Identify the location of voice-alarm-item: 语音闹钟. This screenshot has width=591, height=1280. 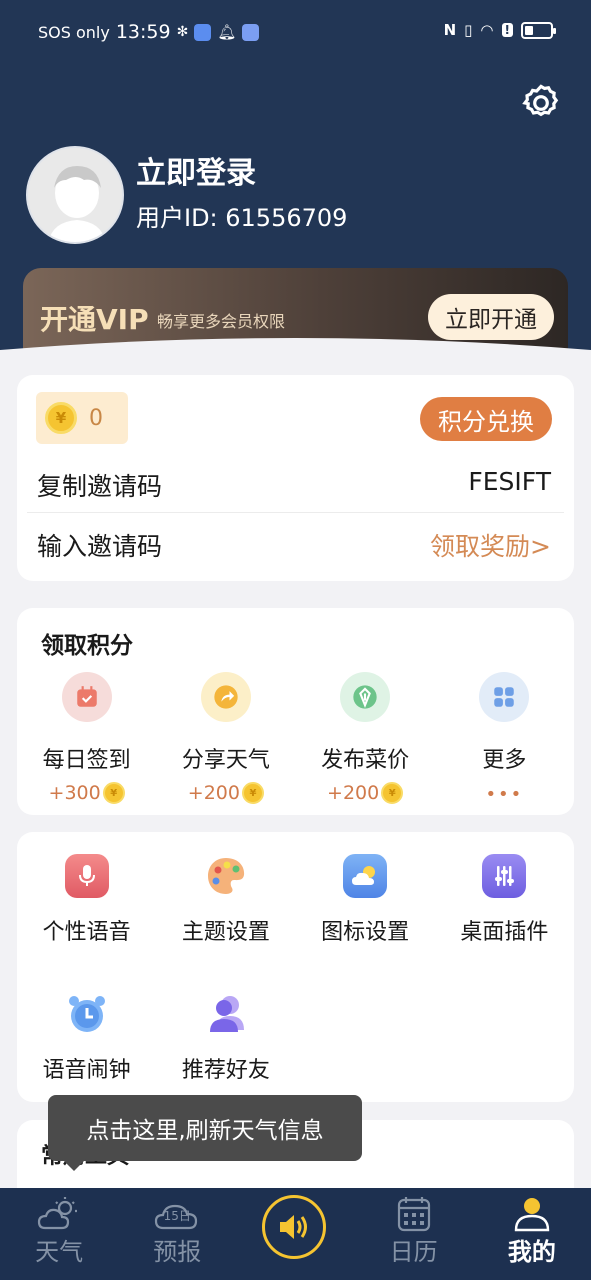
(86, 1038).